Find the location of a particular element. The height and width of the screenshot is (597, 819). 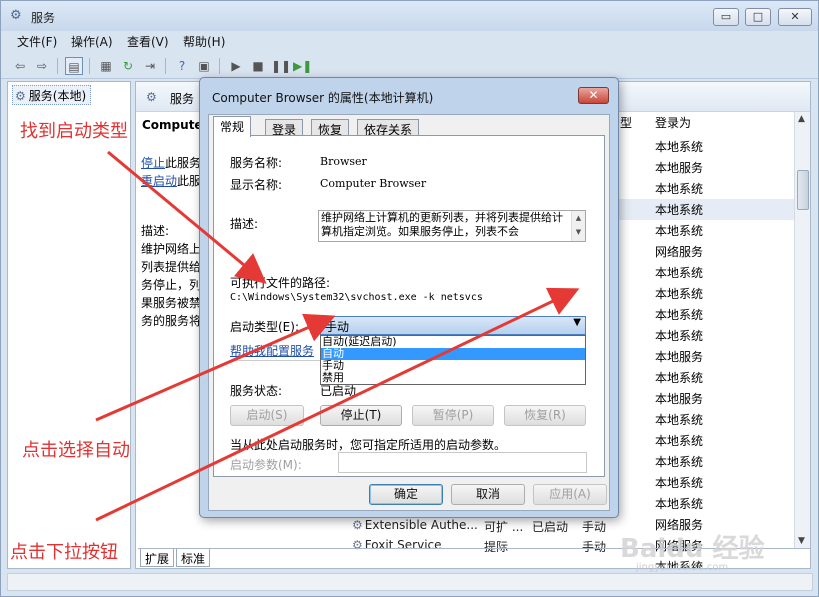

vertical-scrollbar: ▲ ▼ is located at coordinates (802, 330).